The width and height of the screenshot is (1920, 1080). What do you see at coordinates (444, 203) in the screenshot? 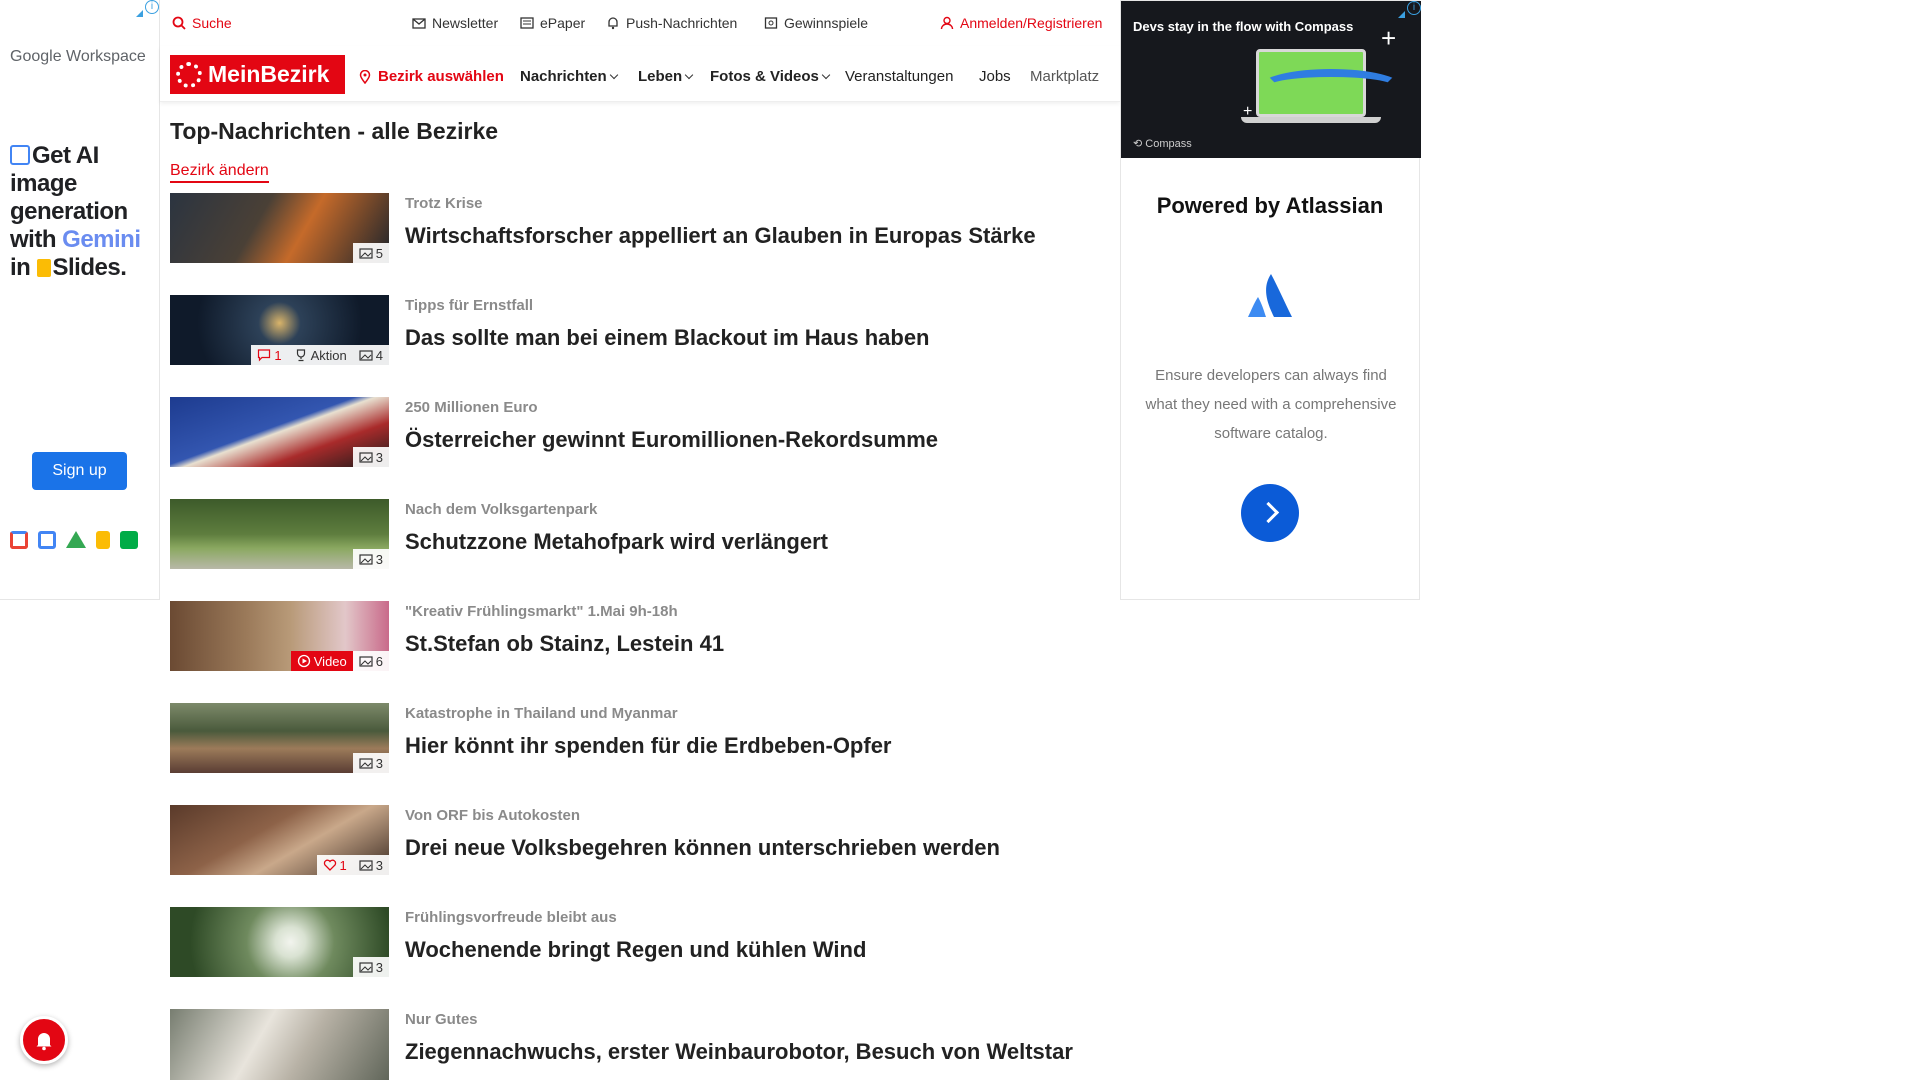
I see `article-kicker: Trotz Krise` at bounding box center [444, 203].